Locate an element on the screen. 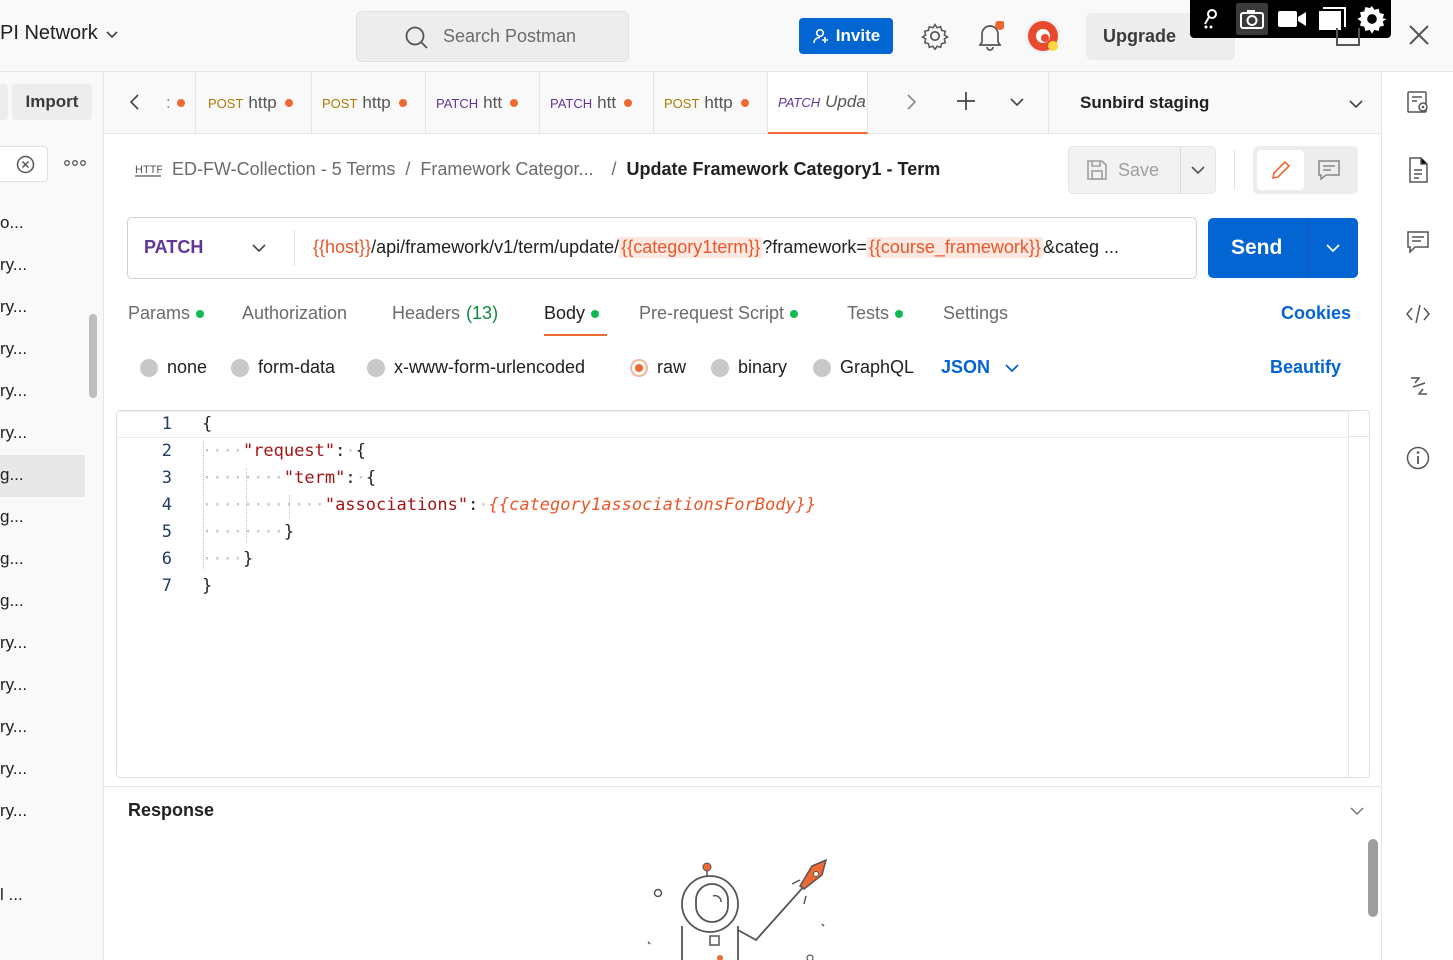 The height and width of the screenshot is (960, 1453). body-language-select: JSON is located at coordinates (980, 367).